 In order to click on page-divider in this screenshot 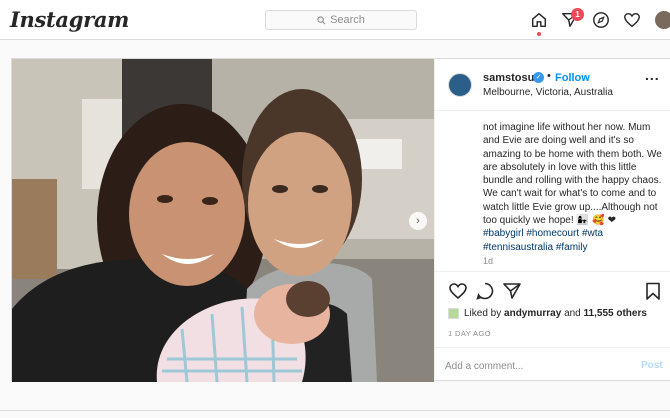, I will do `click(335, 410)`.